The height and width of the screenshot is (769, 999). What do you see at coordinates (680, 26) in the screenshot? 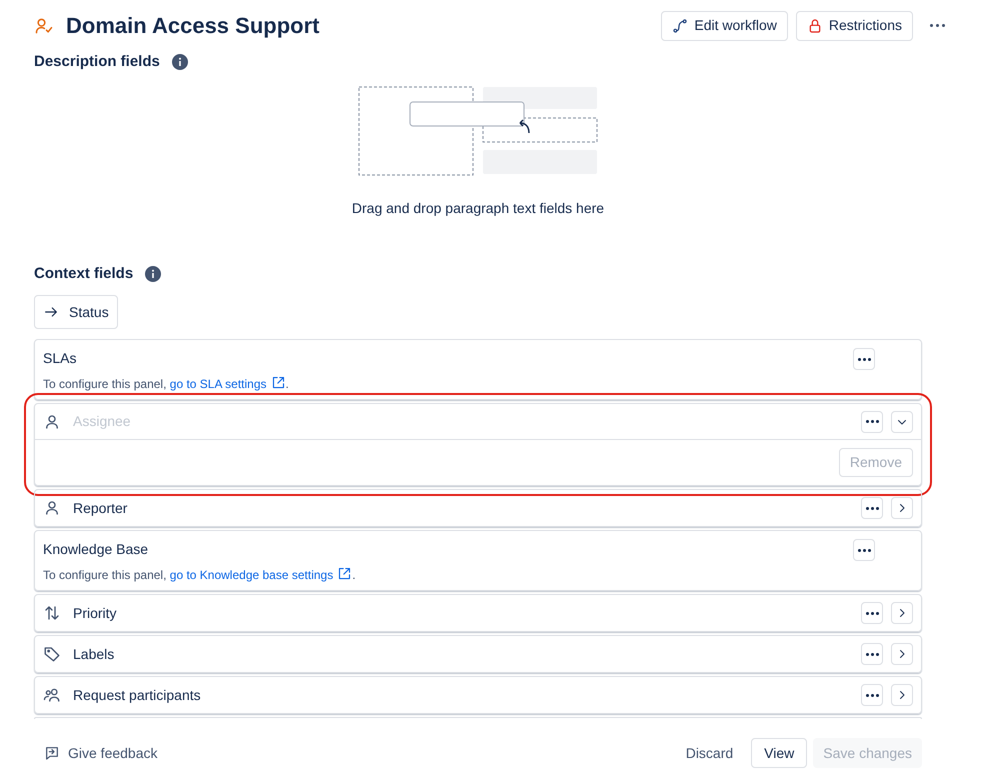
I see `workflow-icon` at bounding box center [680, 26].